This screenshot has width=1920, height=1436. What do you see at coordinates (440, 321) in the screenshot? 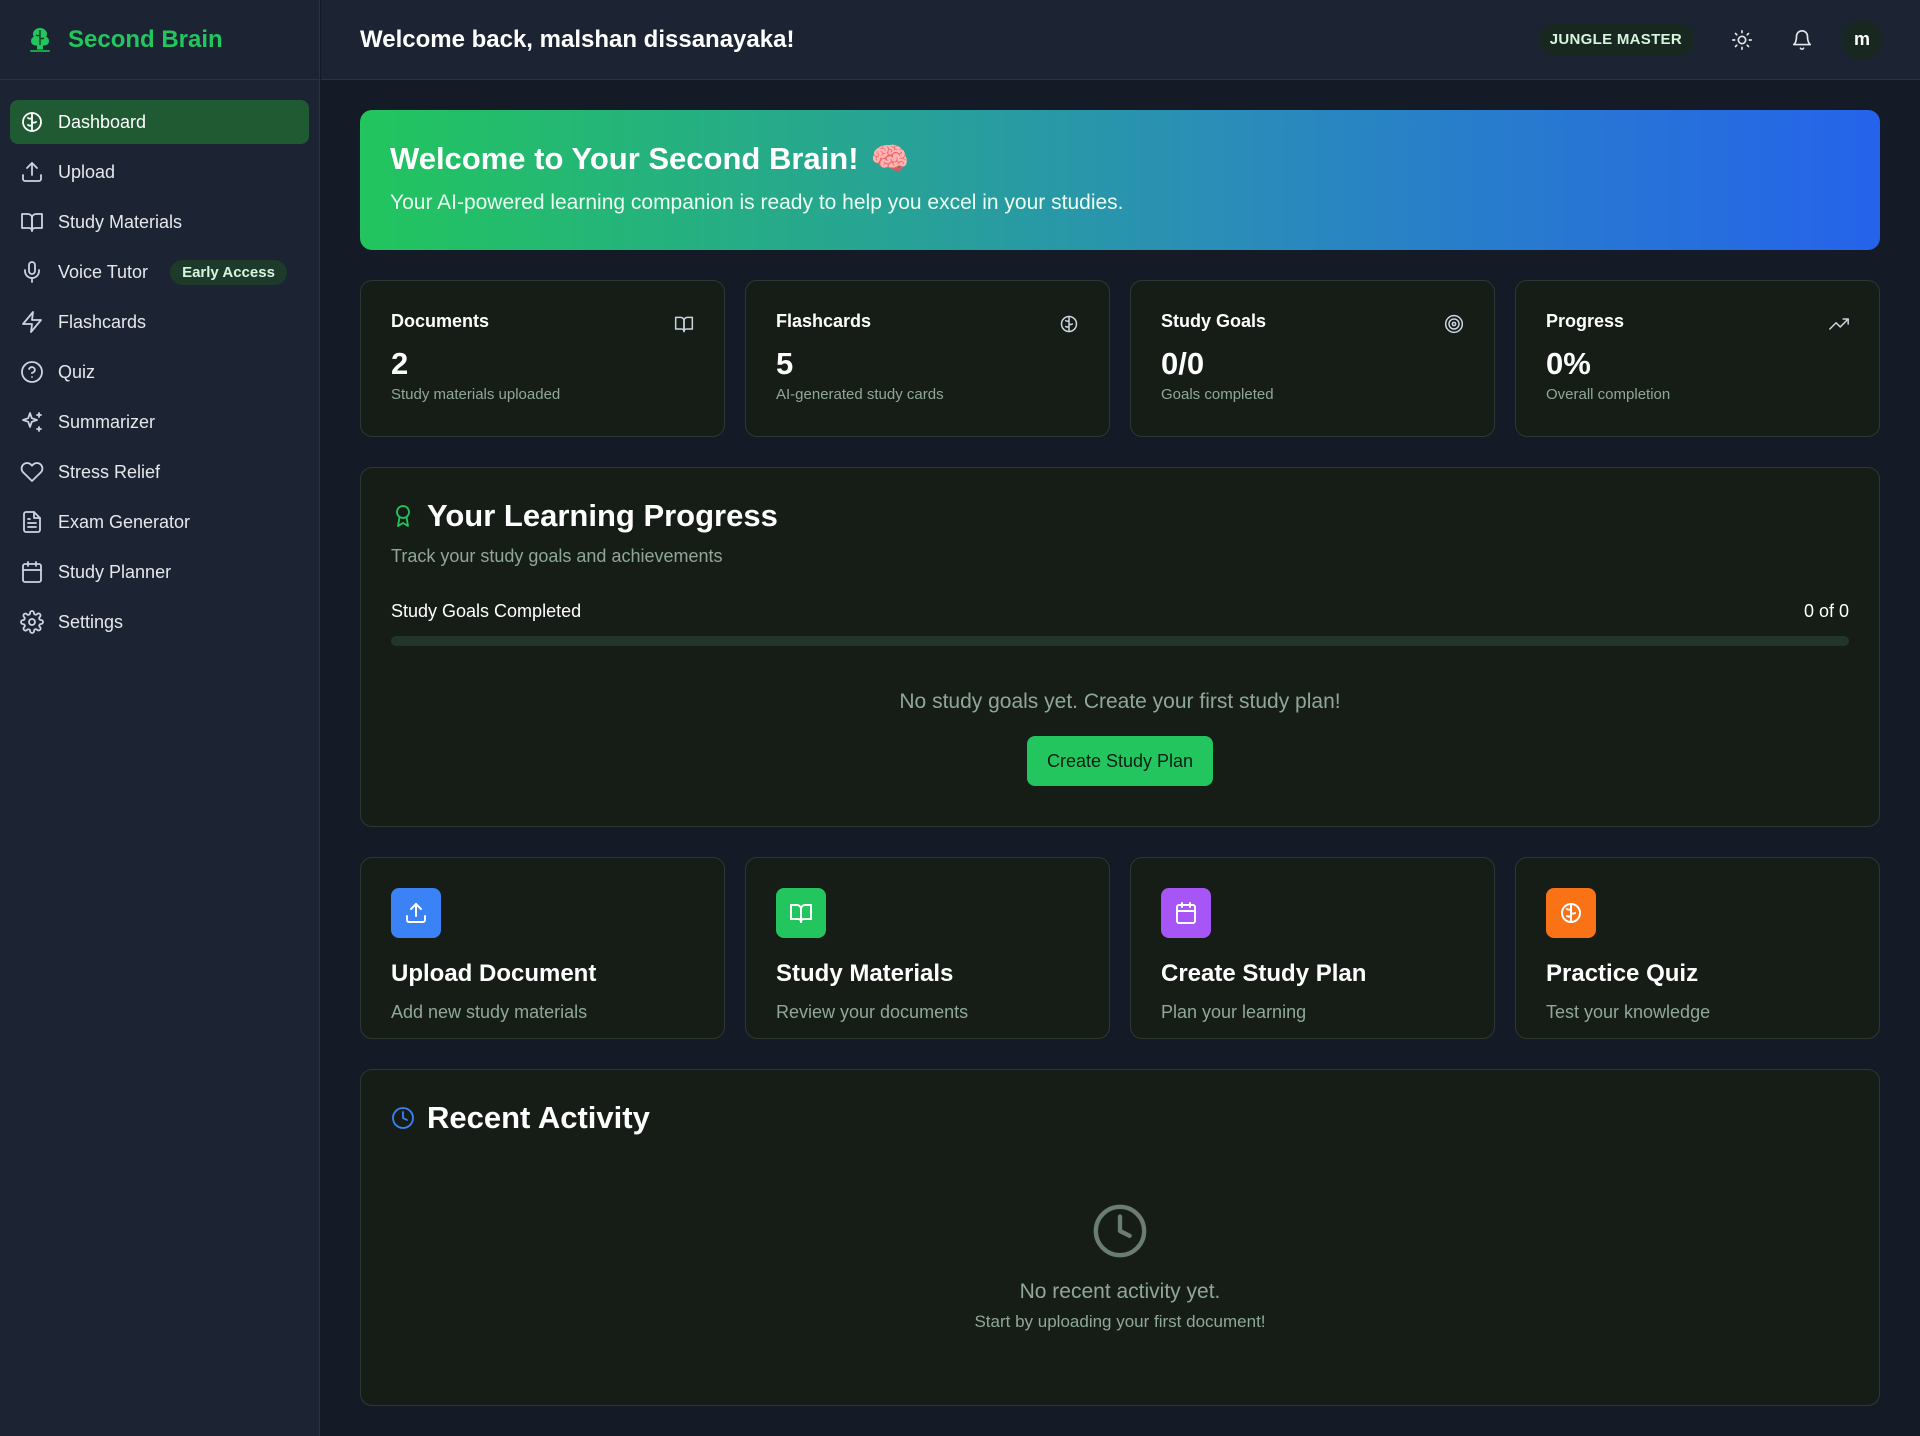
I see `stat-label: Documents` at bounding box center [440, 321].